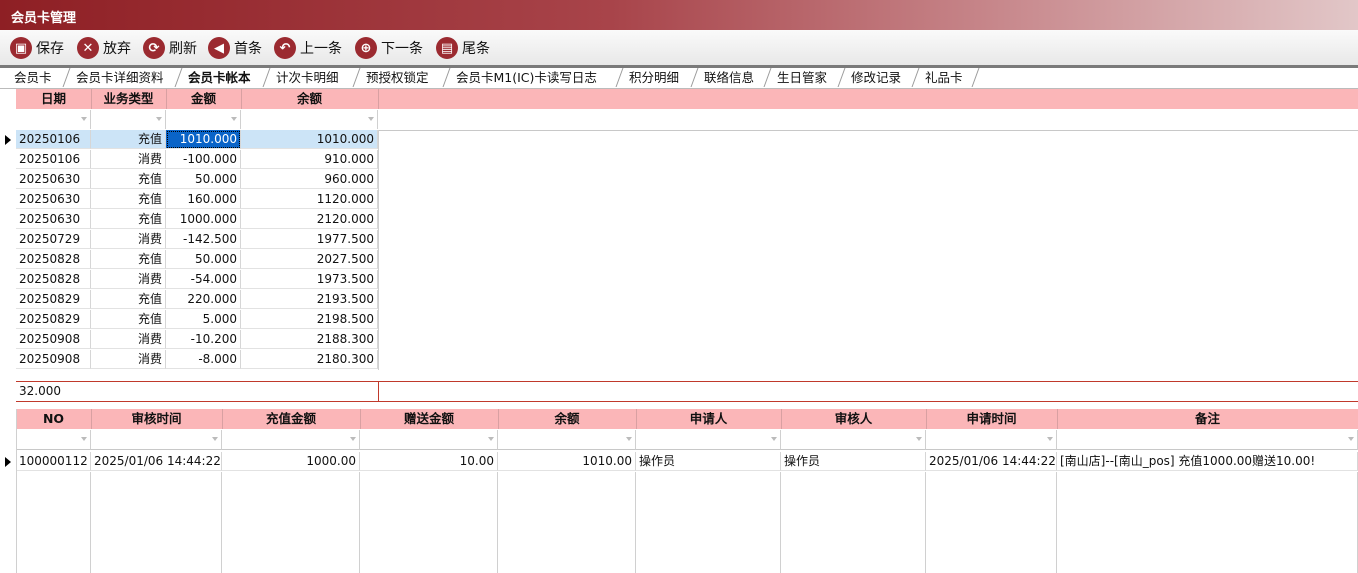 The height and width of the screenshot is (573, 1358). Describe the element at coordinates (35, 77) in the screenshot. I see `tab-0: 会员卡` at that location.